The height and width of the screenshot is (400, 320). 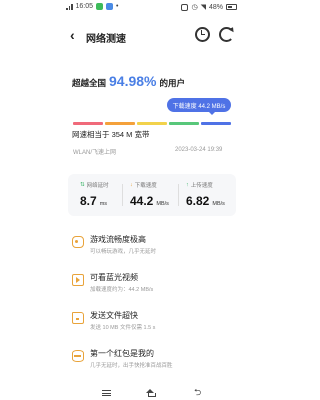 What do you see at coordinates (187, 185) in the screenshot?
I see `upload-icon: ↑` at bounding box center [187, 185].